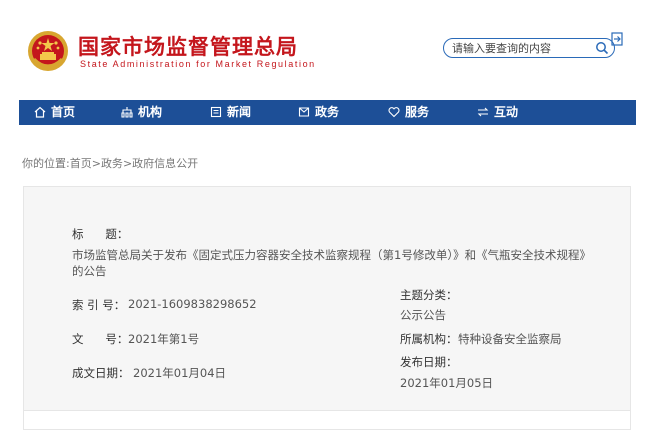 The width and height of the screenshot is (645, 430). I want to click on agency-label: 所属机构：, so click(429, 339).